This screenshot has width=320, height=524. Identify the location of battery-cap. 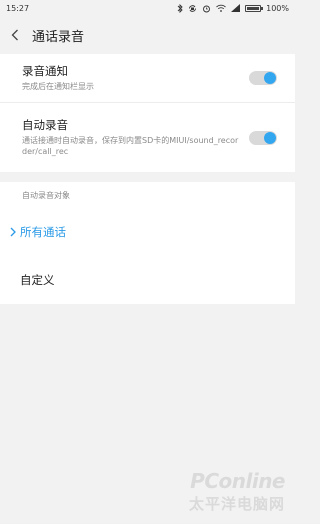
(262, 8).